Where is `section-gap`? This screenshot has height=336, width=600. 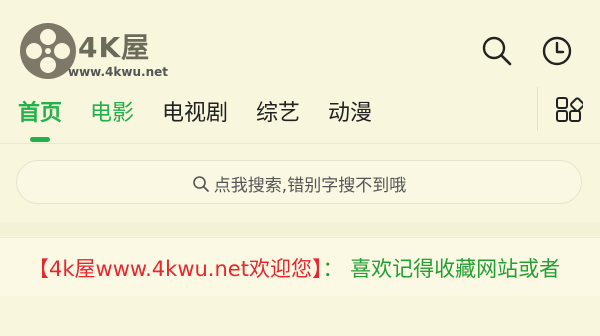
section-gap is located at coordinates (300, 229).